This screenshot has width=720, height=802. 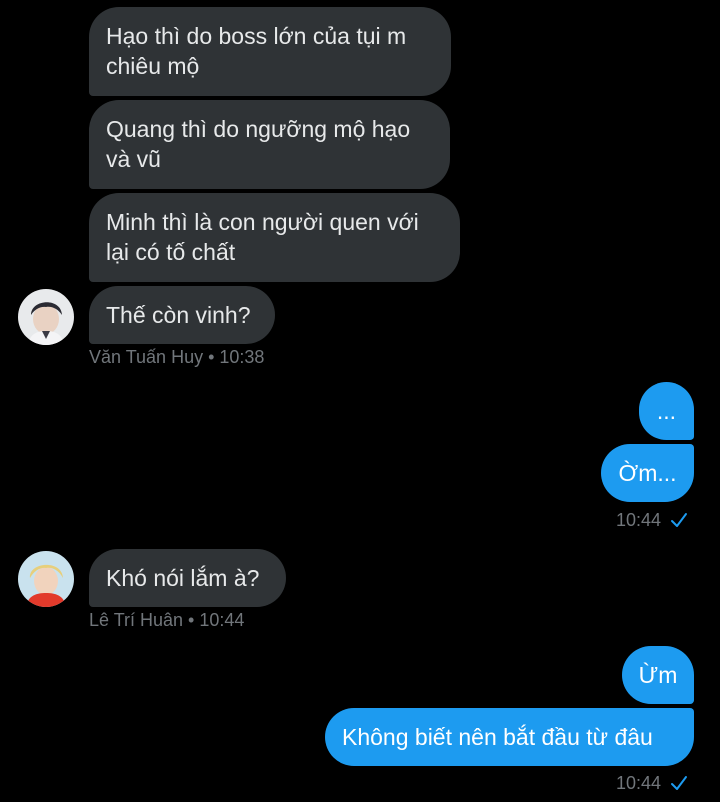 What do you see at coordinates (167, 620) in the screenshot?
I see `message-sender-timestamp: Lê Trí Huân • 10:44` at bounding box center [167, 620].